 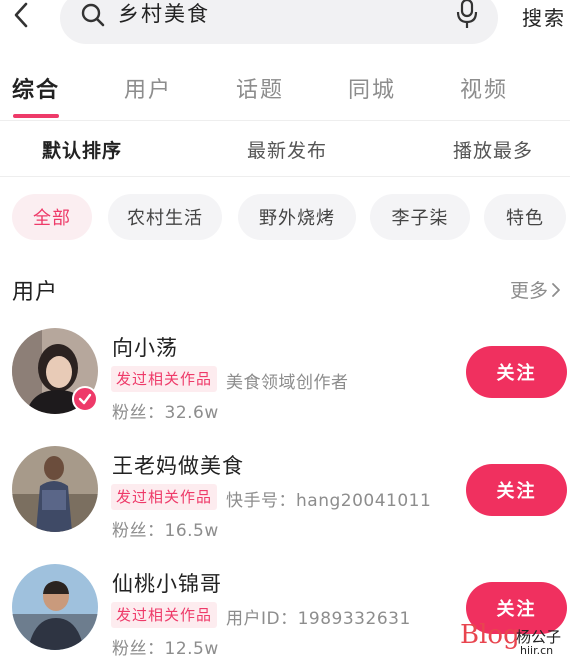 I want to click on tab-users: 用户, so click(x=148, y=88).